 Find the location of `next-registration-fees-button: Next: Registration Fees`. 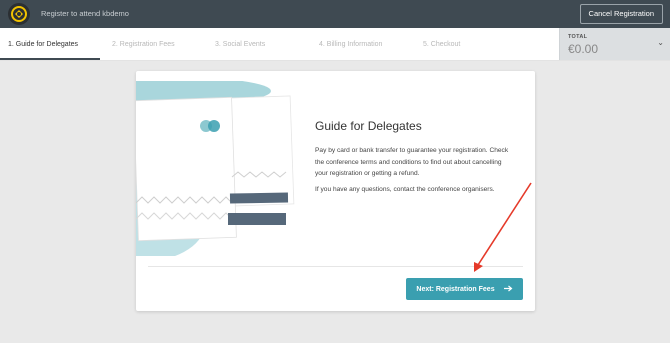

next-registration-fees-button: Next: Registration Fees is located at coordinates (464, 289).